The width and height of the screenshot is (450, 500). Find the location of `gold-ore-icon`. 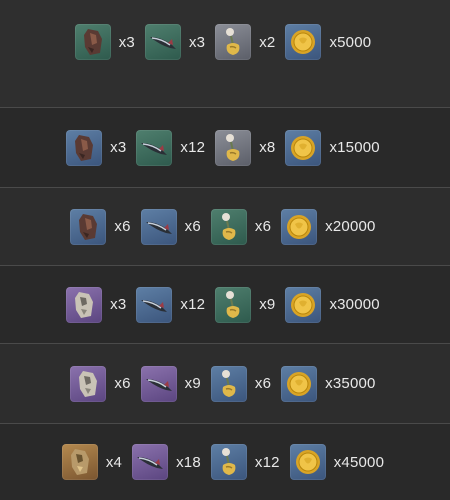

gold-ore-icon is located at coordinates (79, 462).